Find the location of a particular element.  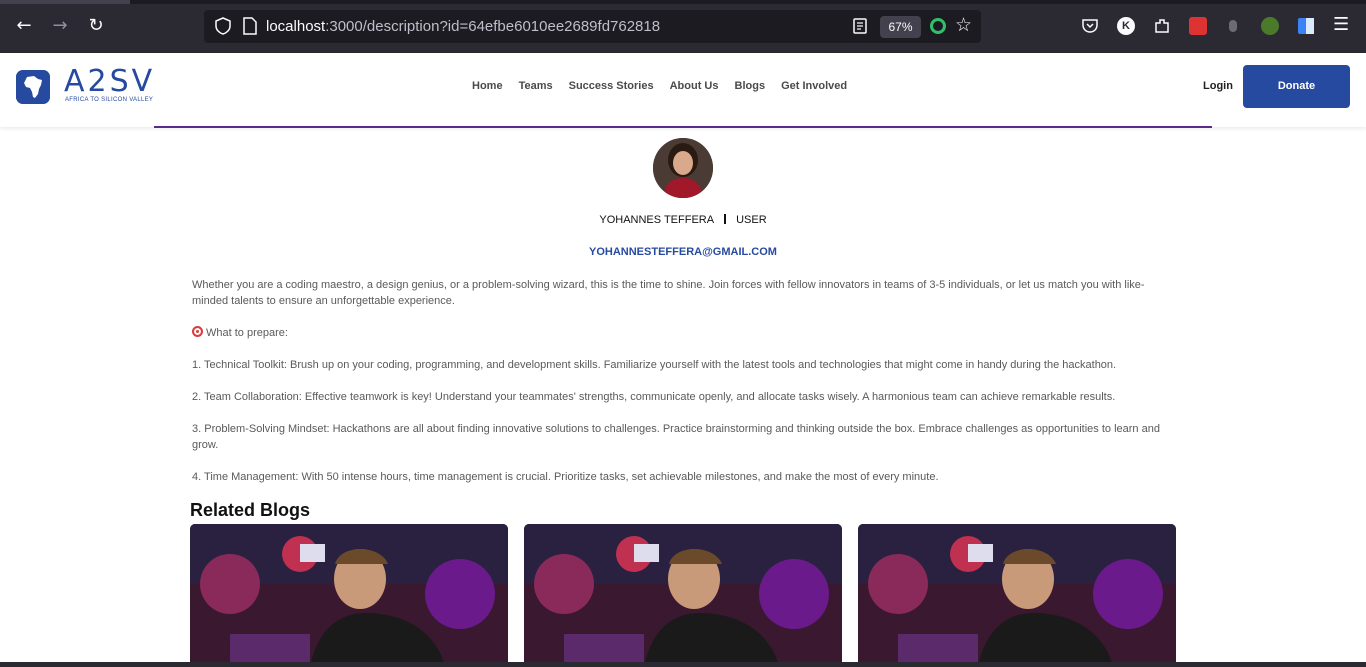

nav-home: Home is located at coordinates (487, 86).